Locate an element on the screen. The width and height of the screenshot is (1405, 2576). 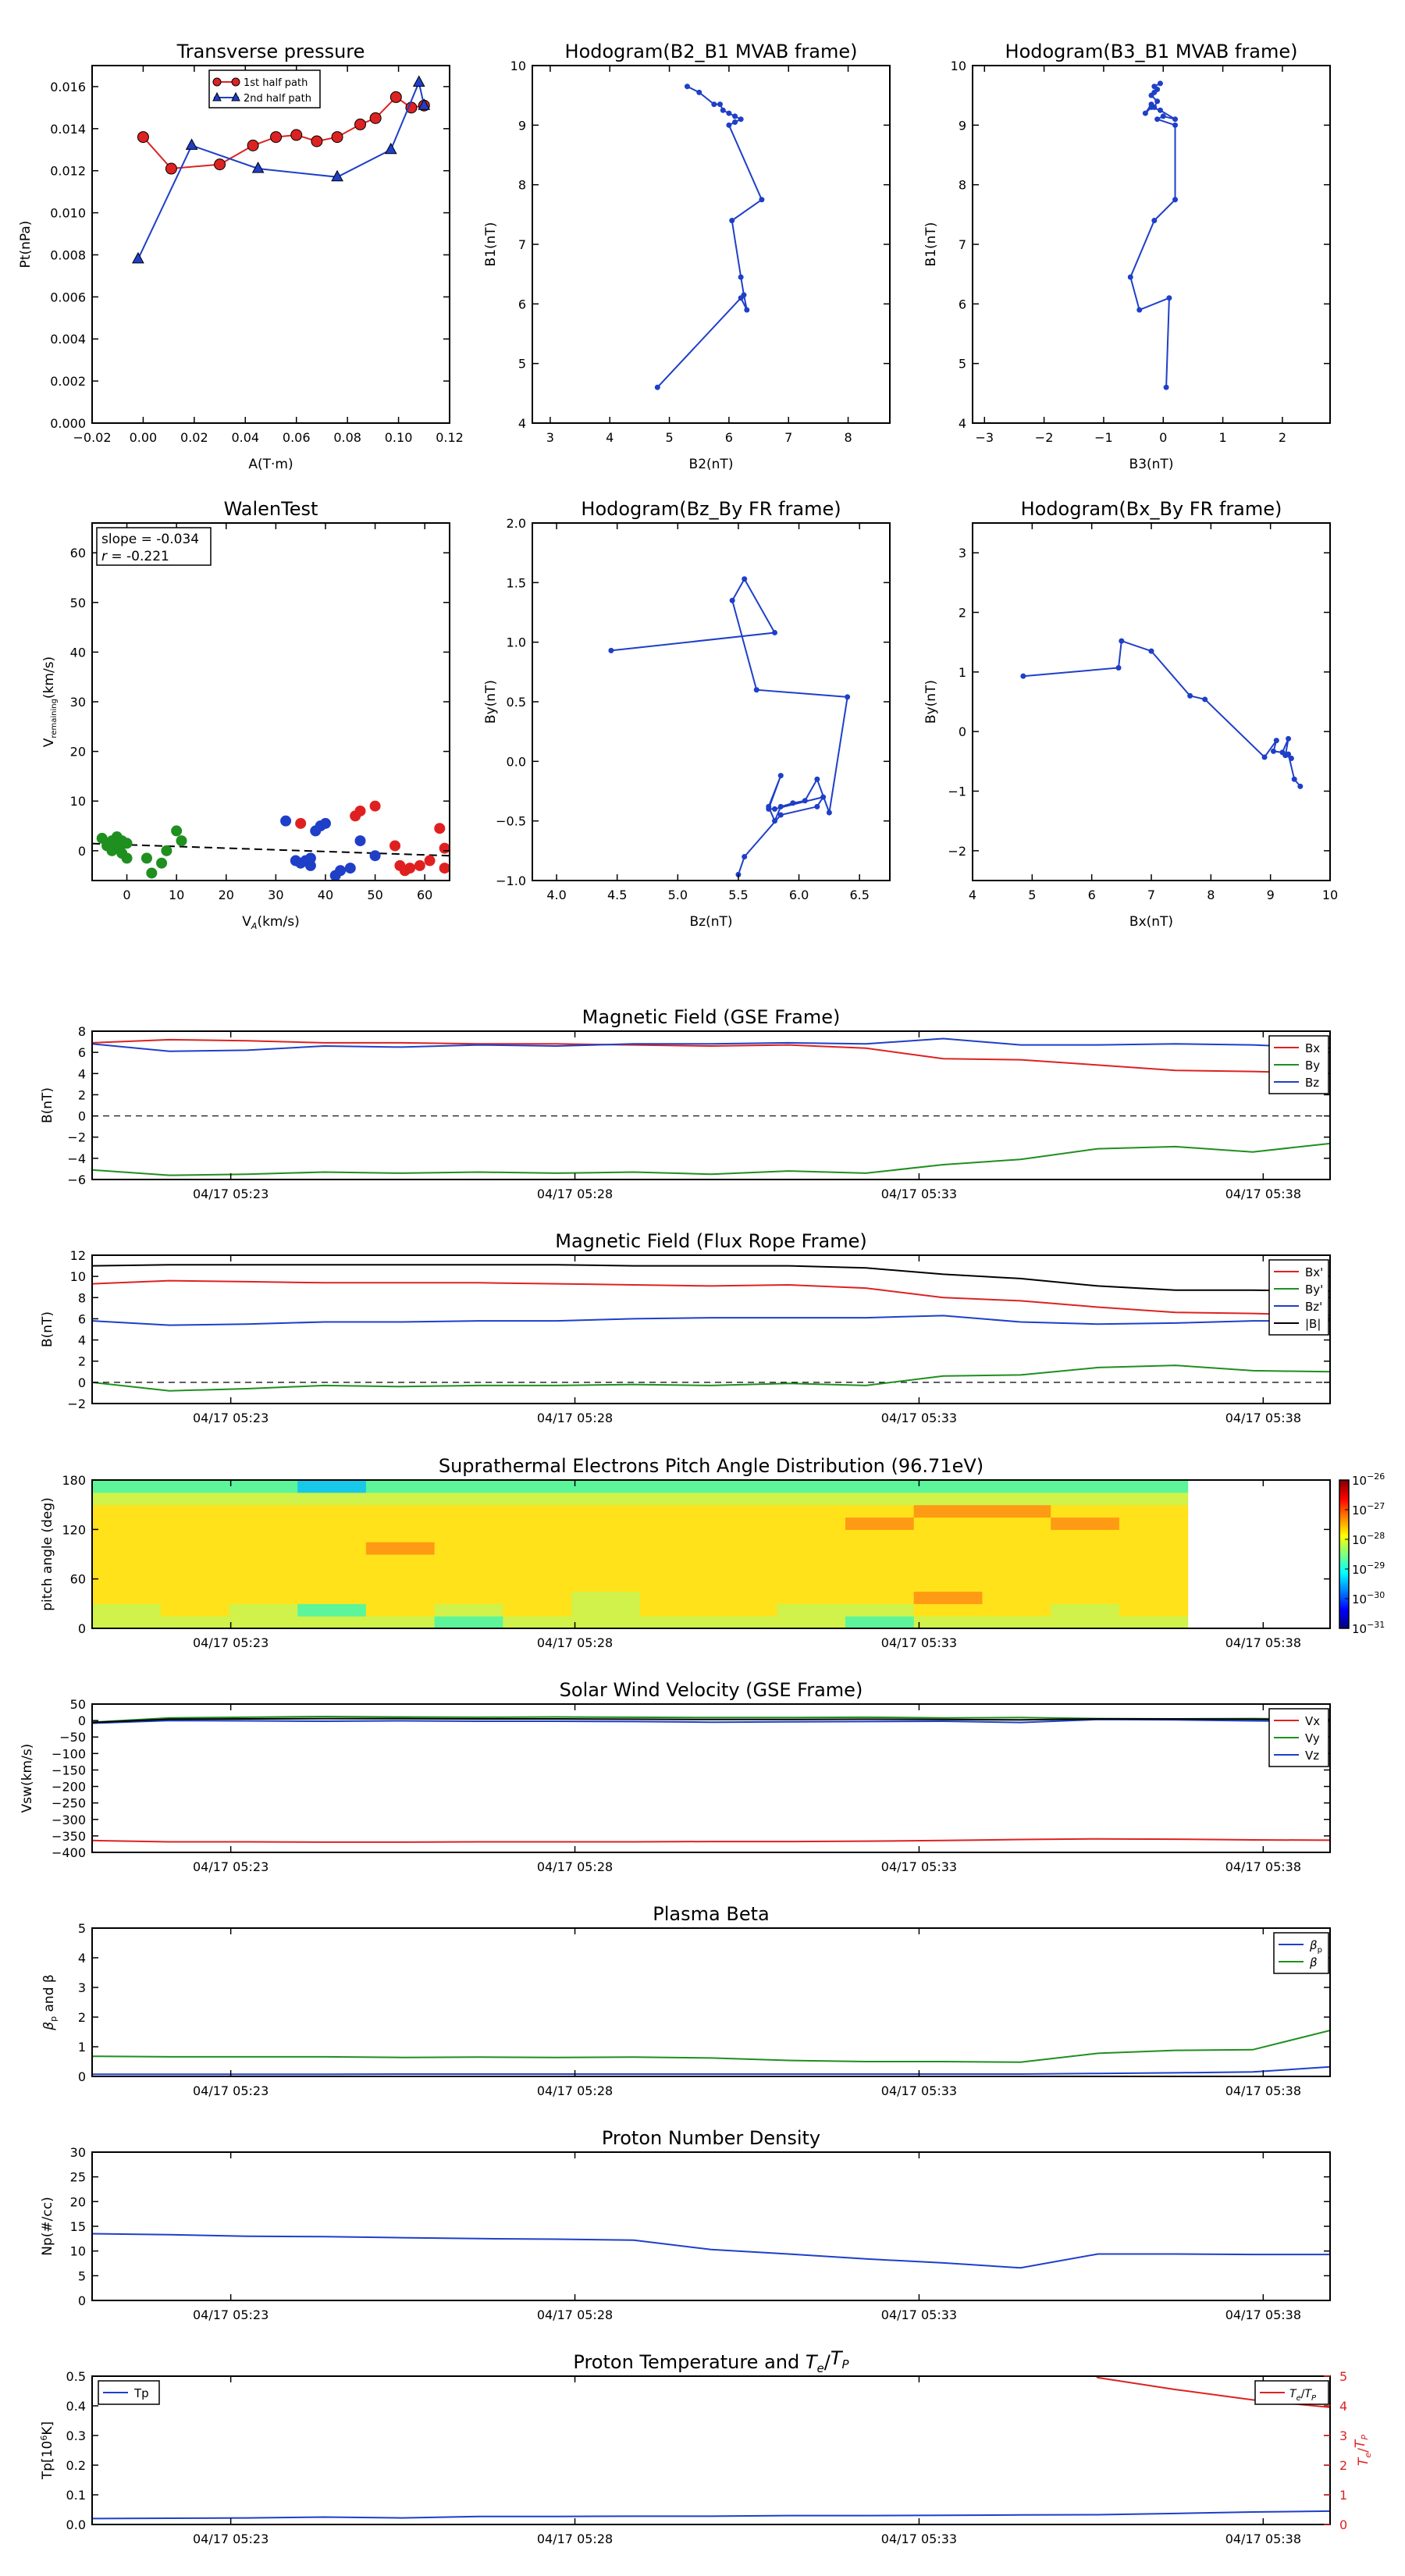
colorbar-exponent: −28 is located at coordinates (1376, 1536).